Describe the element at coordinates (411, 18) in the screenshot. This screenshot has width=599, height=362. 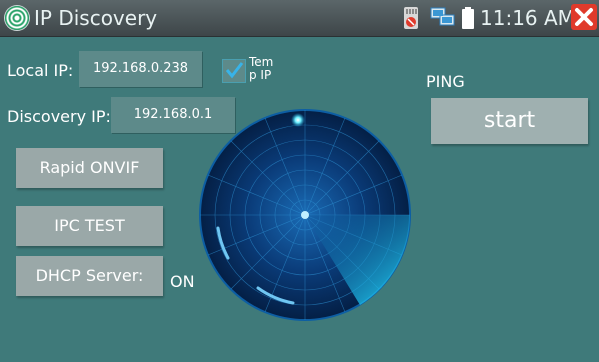
I see `sd-card-icon` at that location.